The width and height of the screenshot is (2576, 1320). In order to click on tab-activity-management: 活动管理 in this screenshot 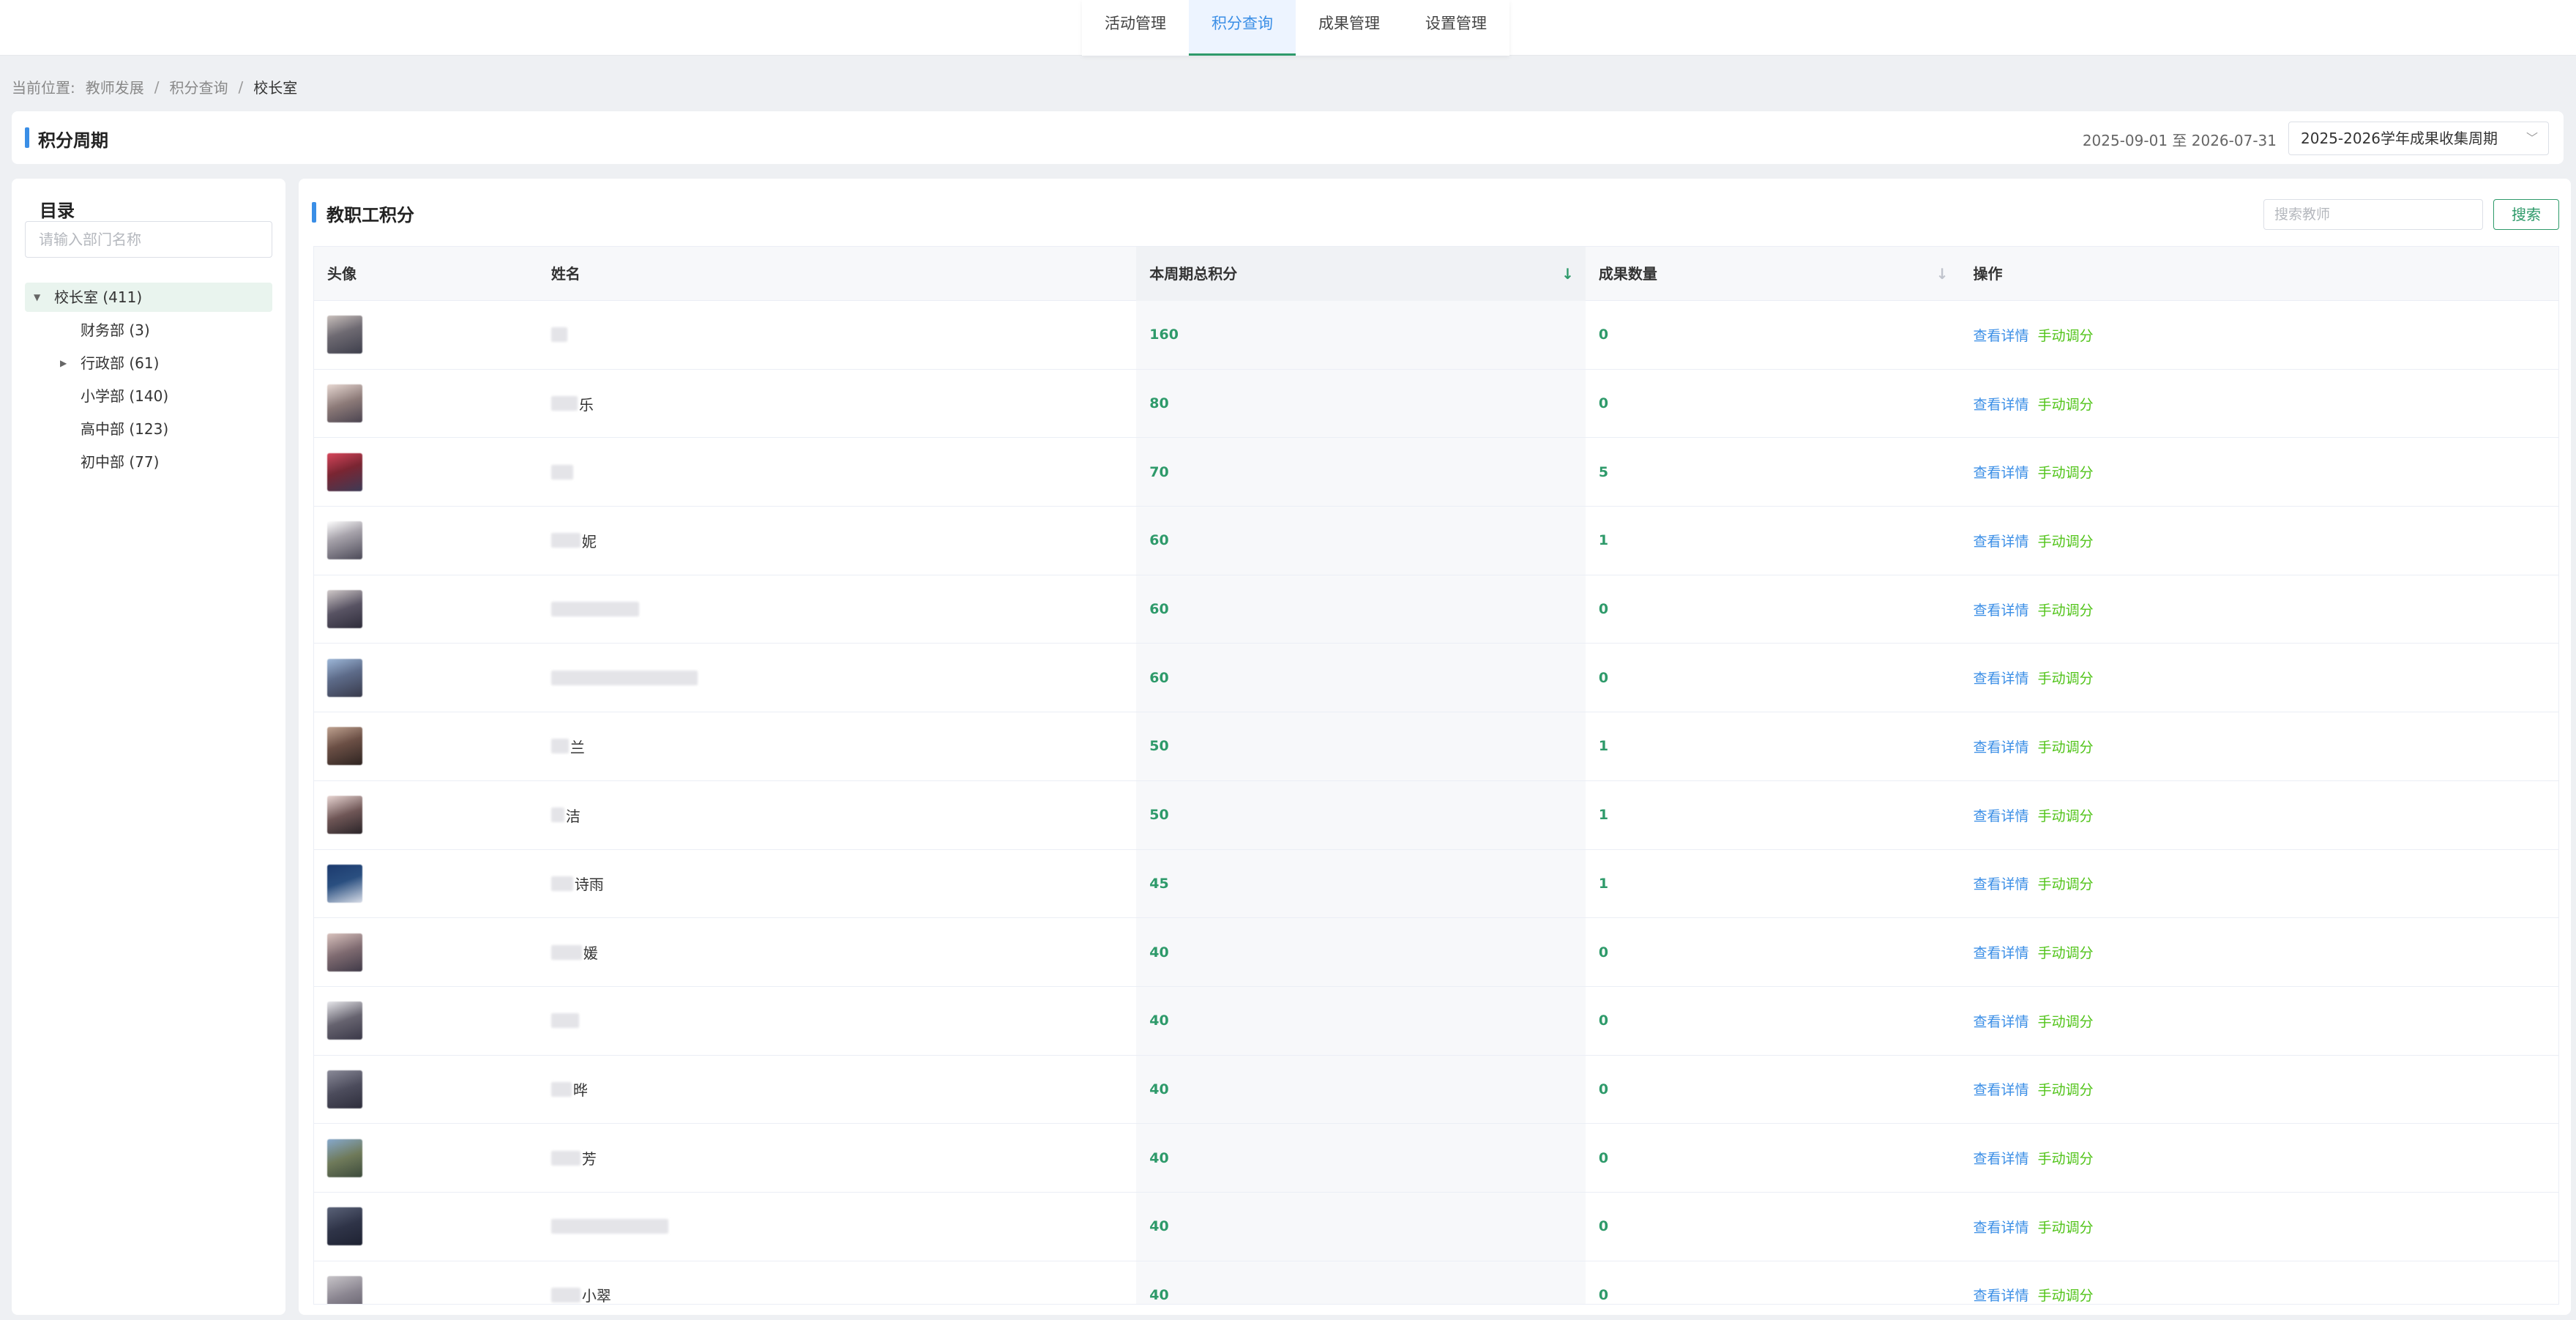, I will do `click(1135, 28)`.